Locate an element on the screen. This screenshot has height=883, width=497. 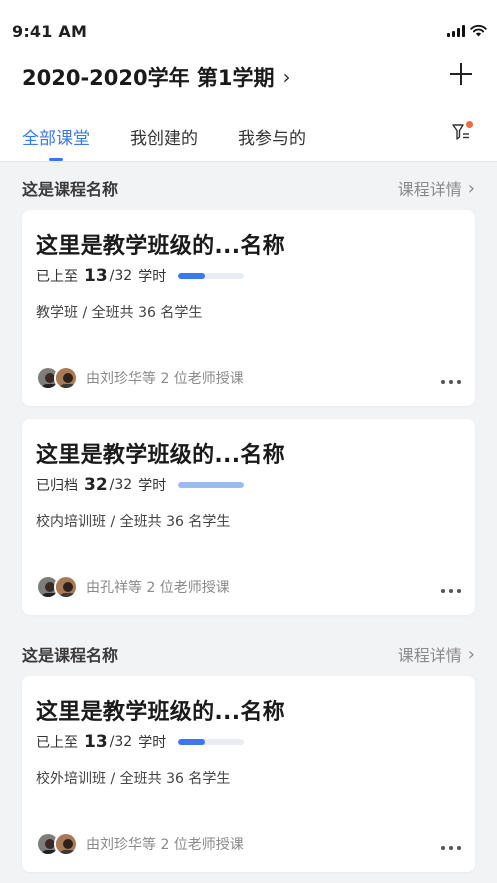
progress-done: 32 is located at coordinates (96, 485).